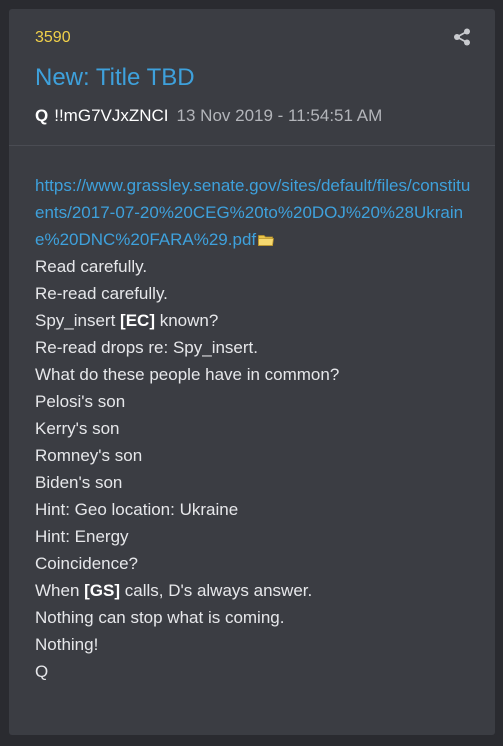  I want to click on body-line: Pelosi's son, so click(80, 401).